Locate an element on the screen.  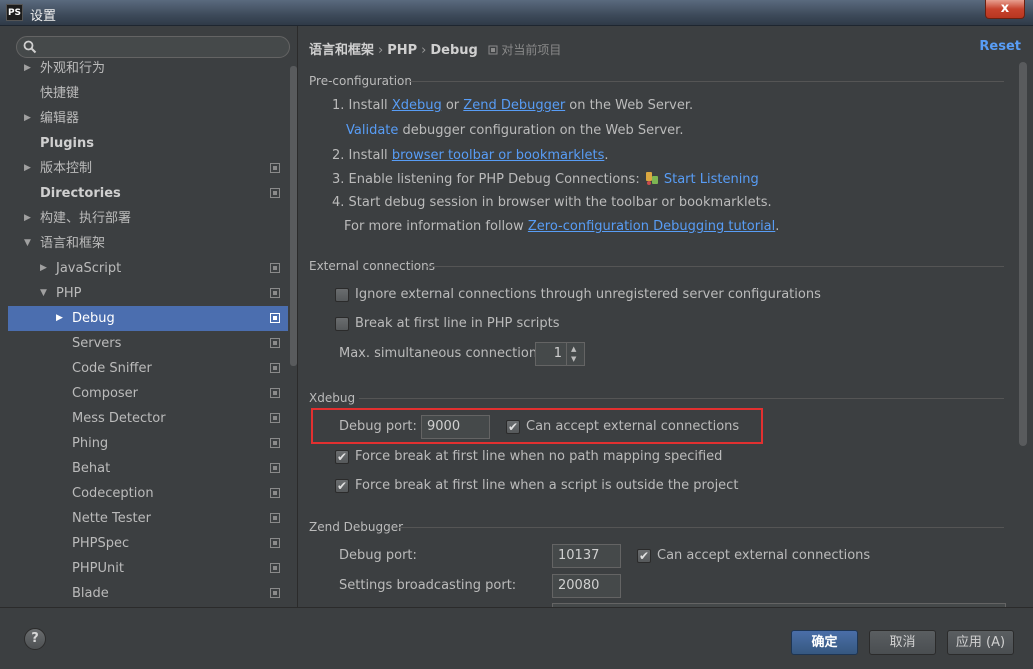
phone-listen-icon is located at coordinates (651, 178).